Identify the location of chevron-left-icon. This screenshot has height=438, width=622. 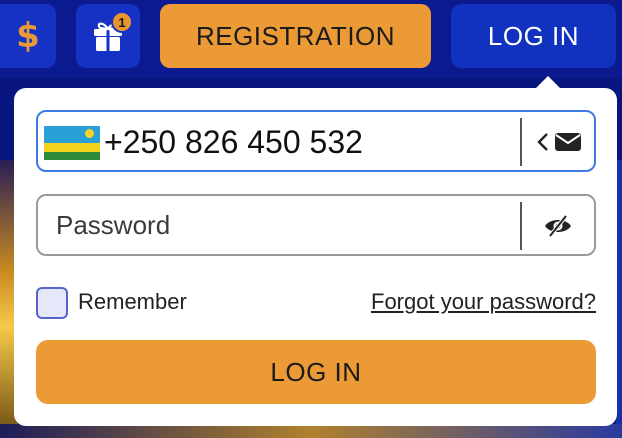
(542, 142).